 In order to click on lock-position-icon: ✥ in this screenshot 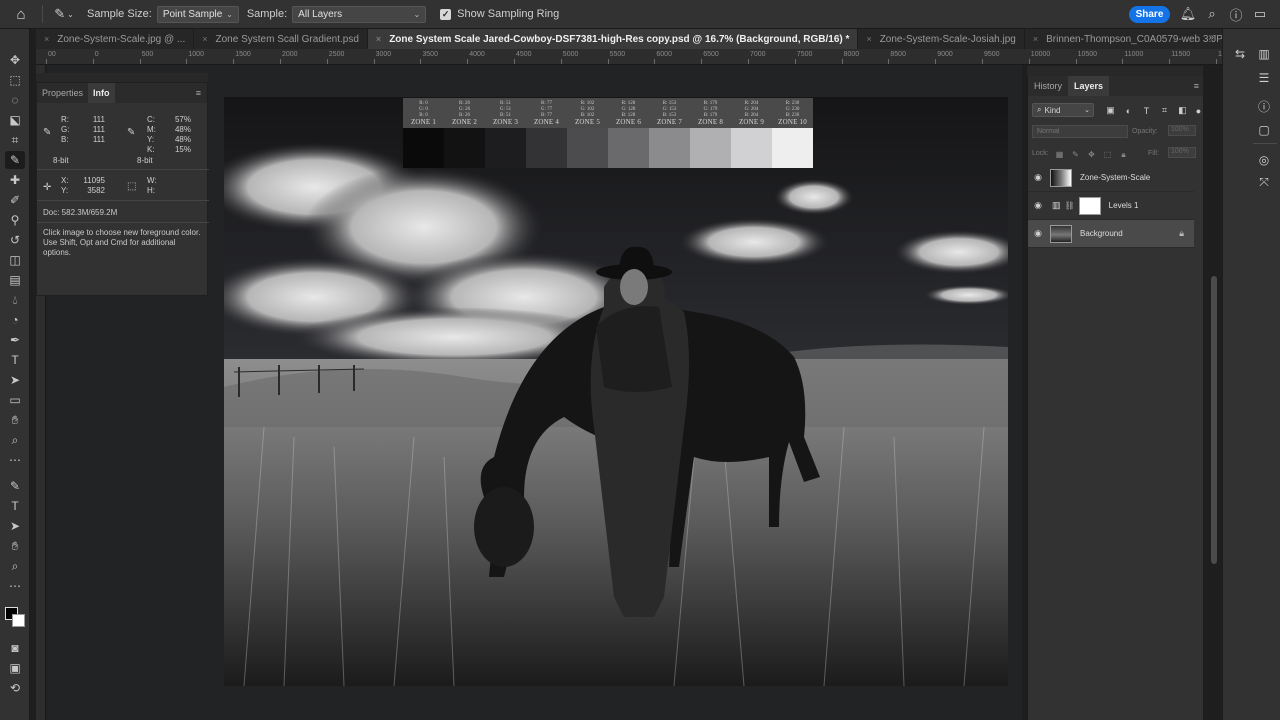, I will do `click(1091, 154)`.